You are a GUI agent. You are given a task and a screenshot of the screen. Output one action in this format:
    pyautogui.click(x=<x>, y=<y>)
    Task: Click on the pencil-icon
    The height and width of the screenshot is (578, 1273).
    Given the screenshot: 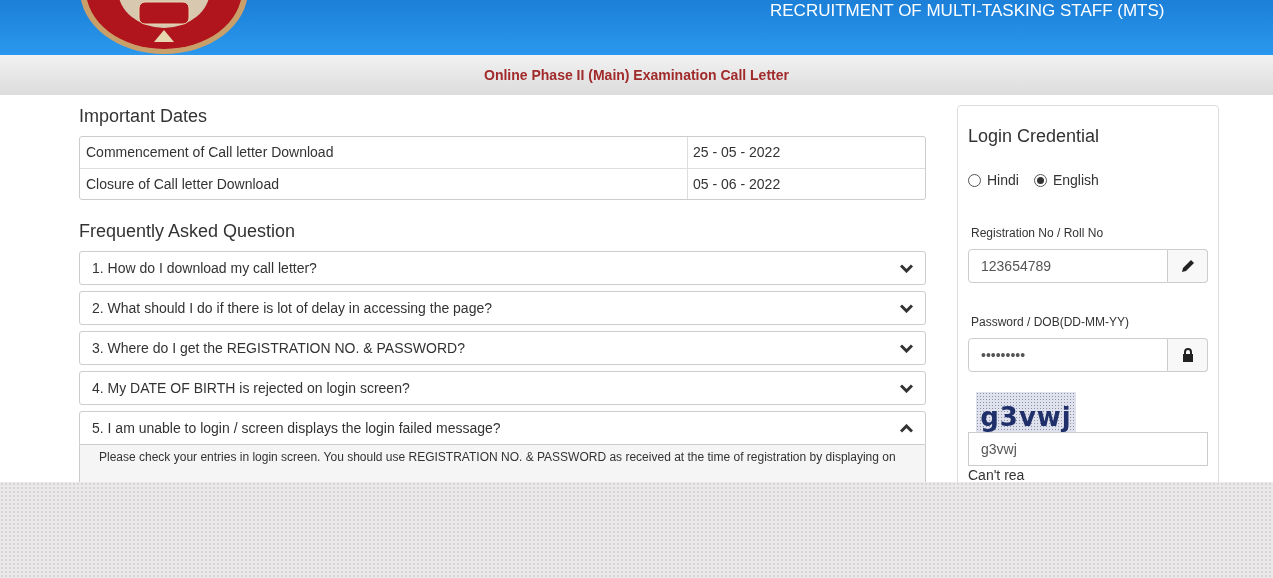 What is the action you would take?
    pyautogui.click(x=1187, y=266)
    